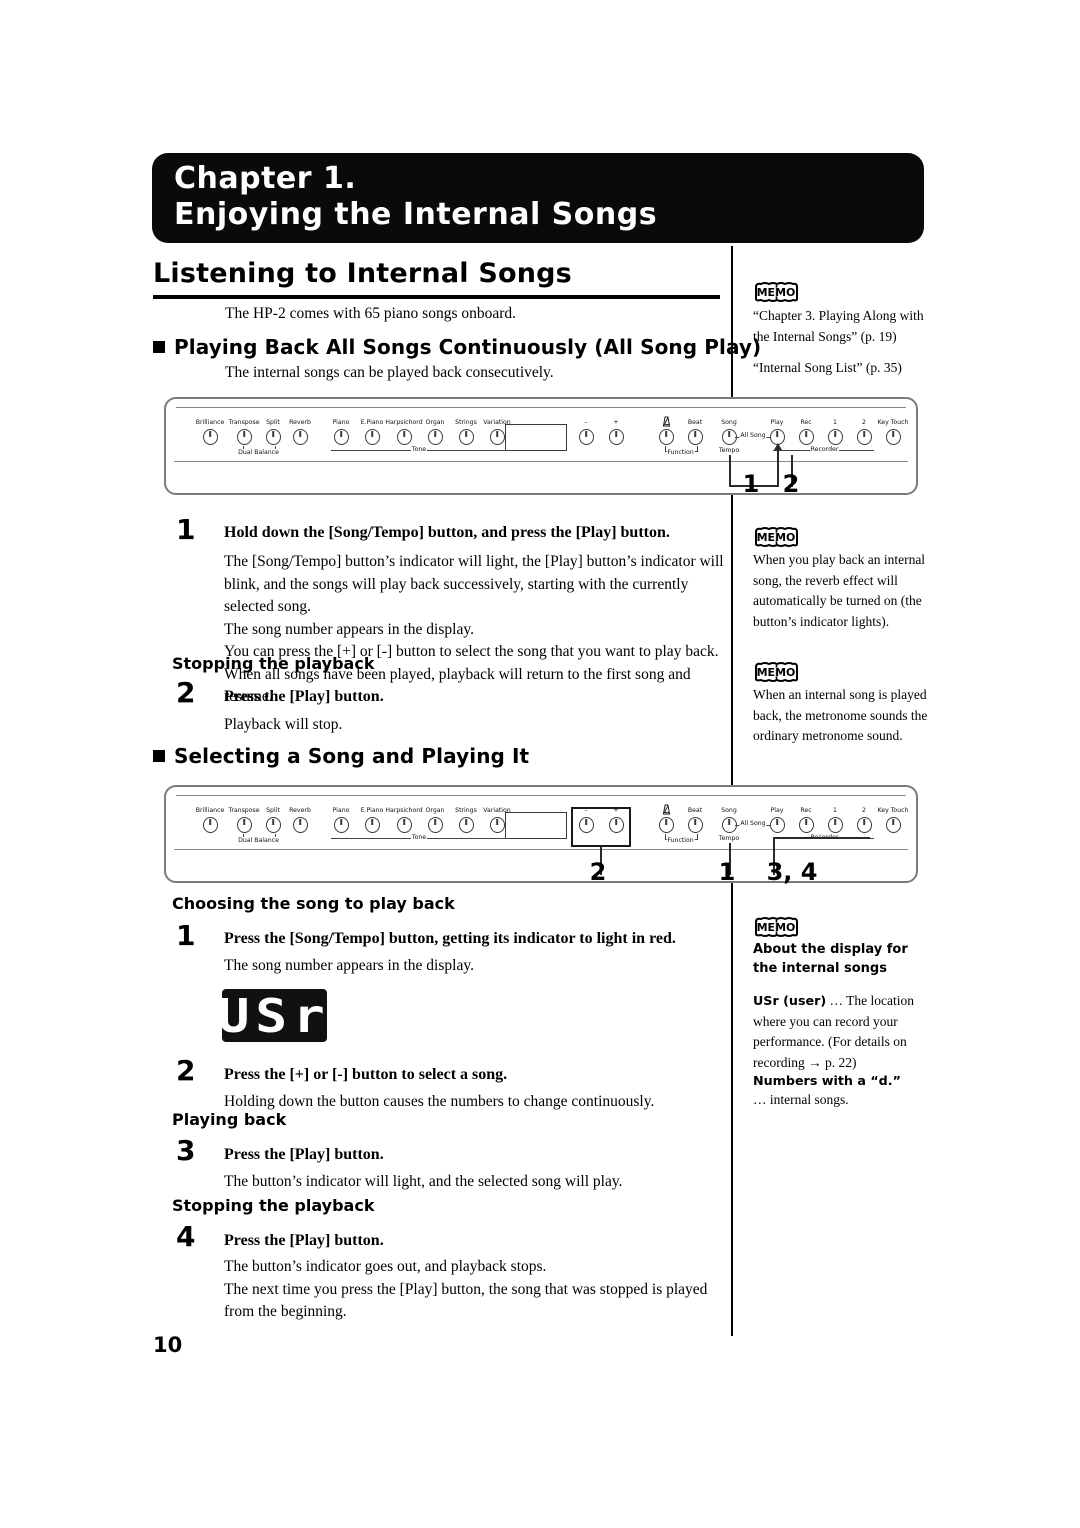 This screenshot has width=1080, height=1528. What do you see at coordinates (159, 347) in the screenshot?
I see `bullet-square-icon` at bounding box center [159, 347].